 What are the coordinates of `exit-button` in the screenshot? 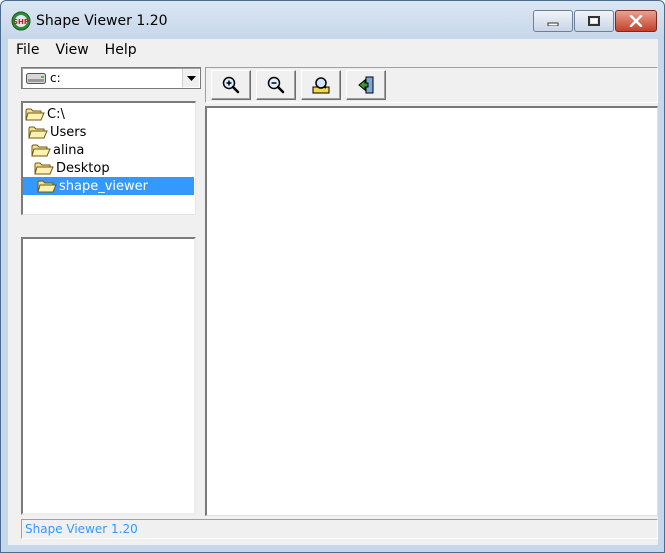 It's located at (366, 85).